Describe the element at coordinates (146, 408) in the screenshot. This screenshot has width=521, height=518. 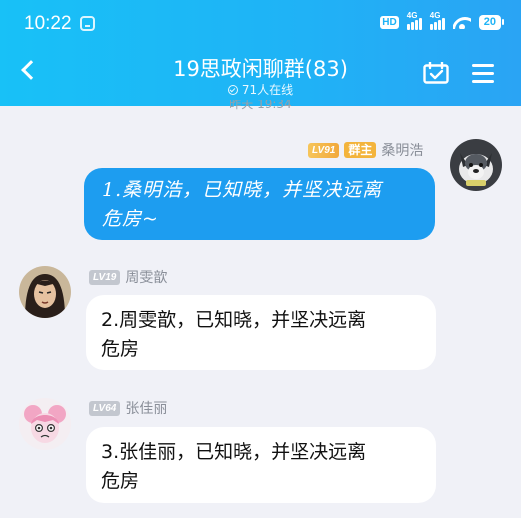
I see `sender-name: 张佳丽` at that location.